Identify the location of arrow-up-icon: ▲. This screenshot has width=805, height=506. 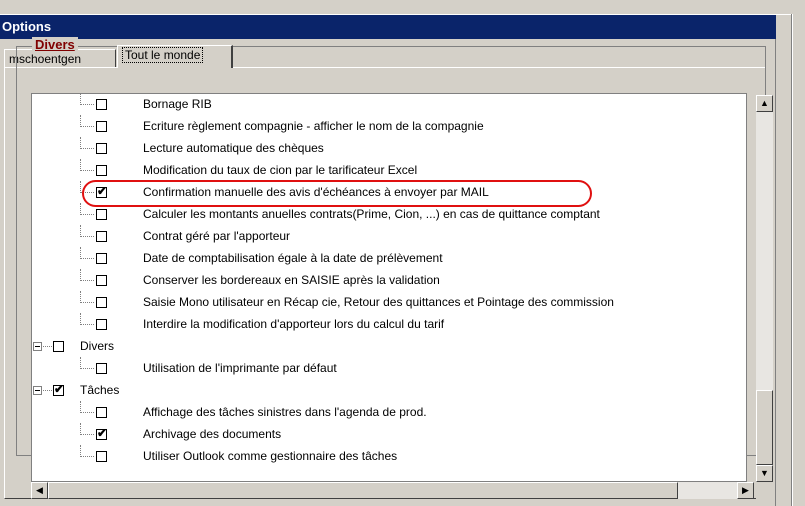
(764, 103).